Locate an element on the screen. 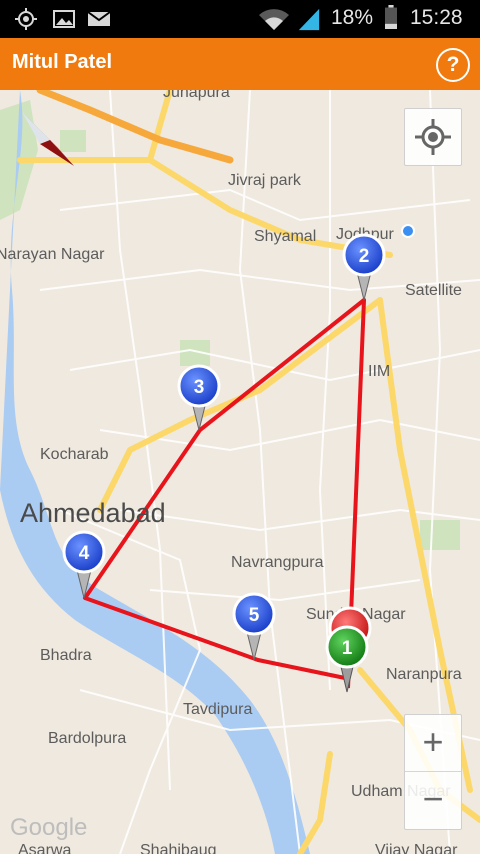 This screenshot has height=854, width=480. help-button: ? is located at coordinates (453, 65).